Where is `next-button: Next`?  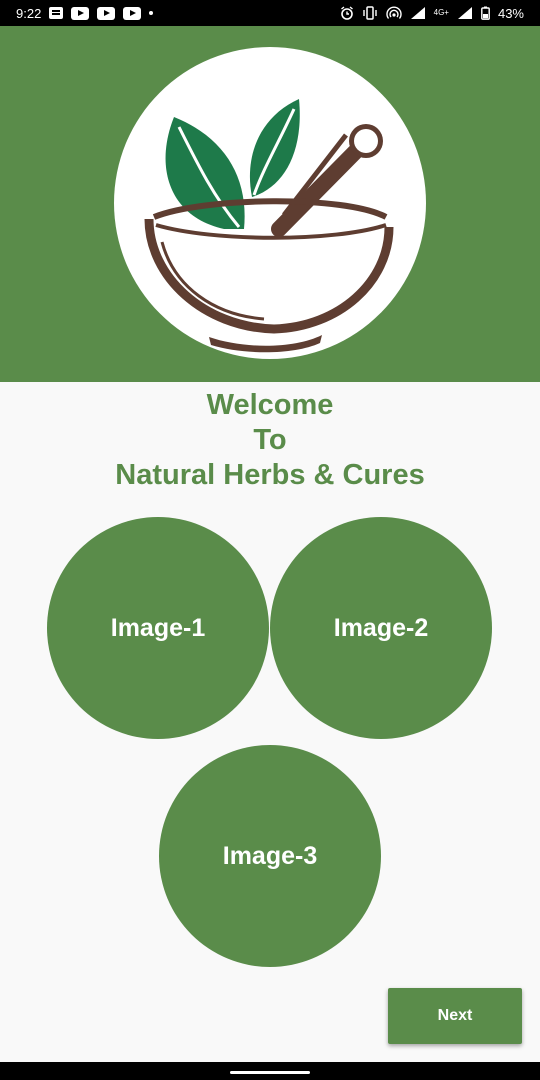
next-button: Next is located at coordinates (455, 1016).